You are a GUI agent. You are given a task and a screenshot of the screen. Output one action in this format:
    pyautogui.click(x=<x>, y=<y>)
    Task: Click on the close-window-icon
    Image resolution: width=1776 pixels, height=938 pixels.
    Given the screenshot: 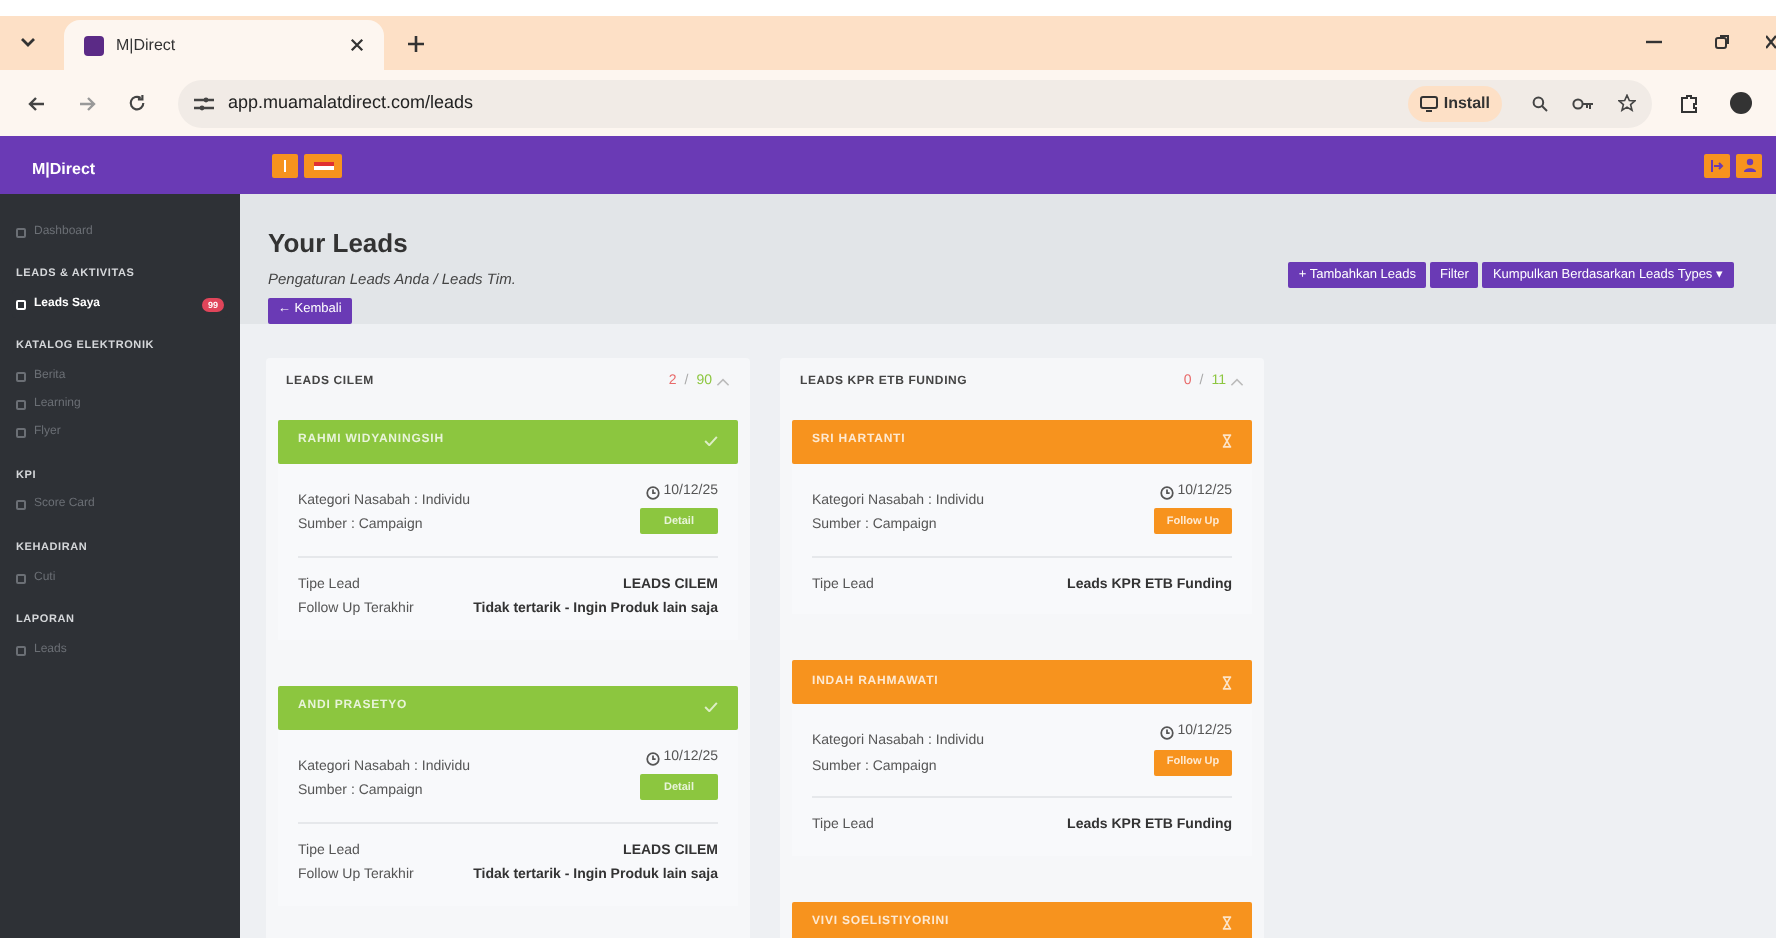 What is the action you would take?
    pyautogui.click(x=1771, y=42)
    